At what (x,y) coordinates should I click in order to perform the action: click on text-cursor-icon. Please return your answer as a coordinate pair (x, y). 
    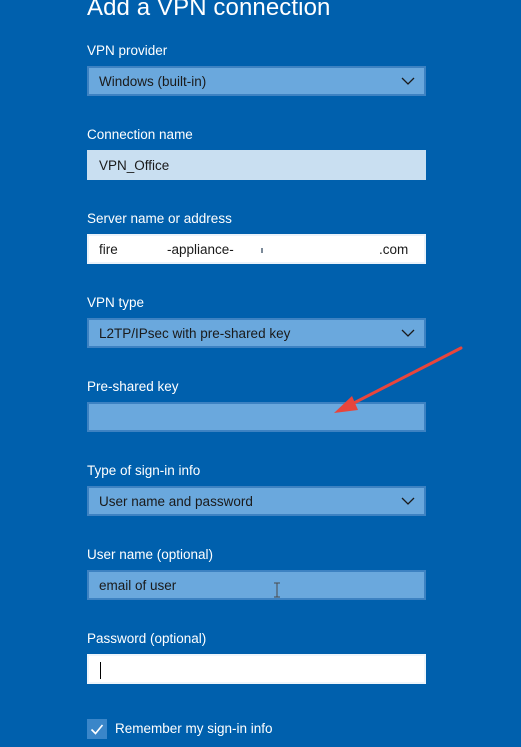
    Looking at the image, I should click on (277, 590).